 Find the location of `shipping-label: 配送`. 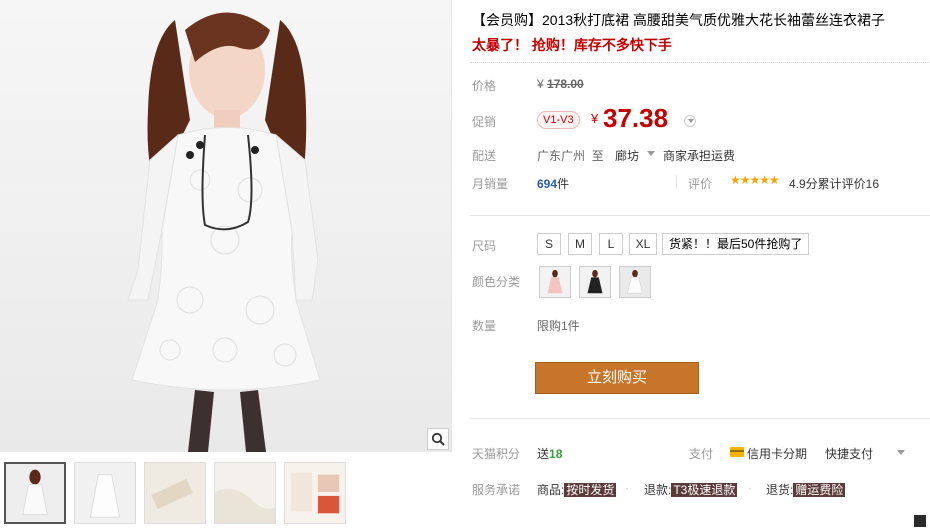

shipping-label: 配送 is located at coordinates (484, 156).